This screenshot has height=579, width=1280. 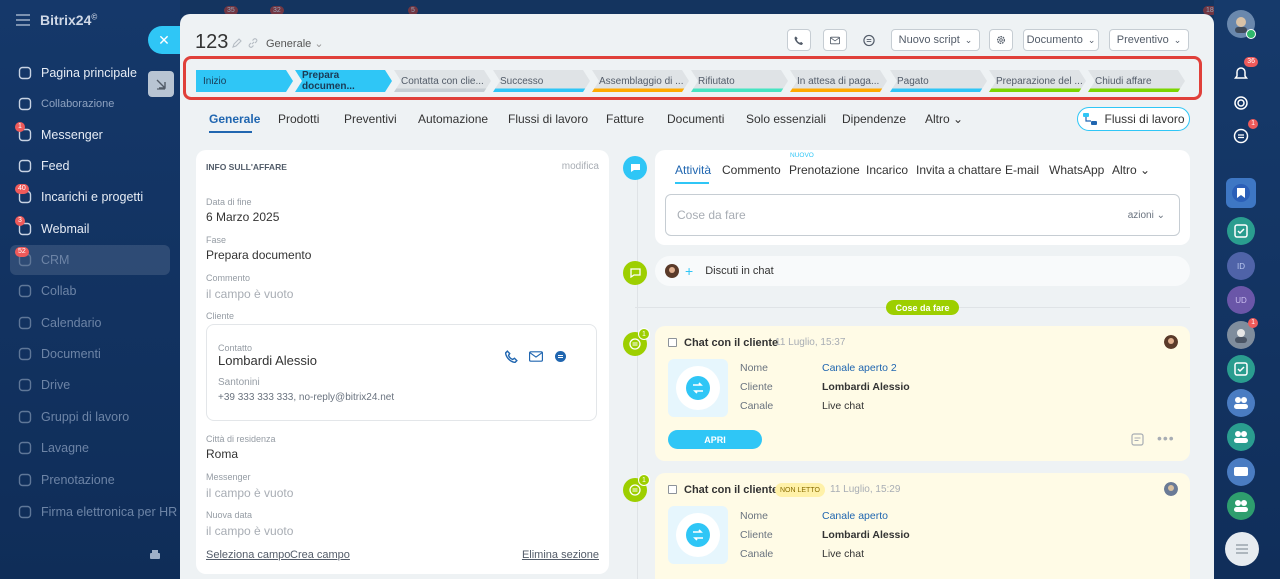 What do you see at coordinates (90, 135) in the screenshot?
I see `sidebar-item-messenger: 1 Messenger` at bounding box center [90, 135].